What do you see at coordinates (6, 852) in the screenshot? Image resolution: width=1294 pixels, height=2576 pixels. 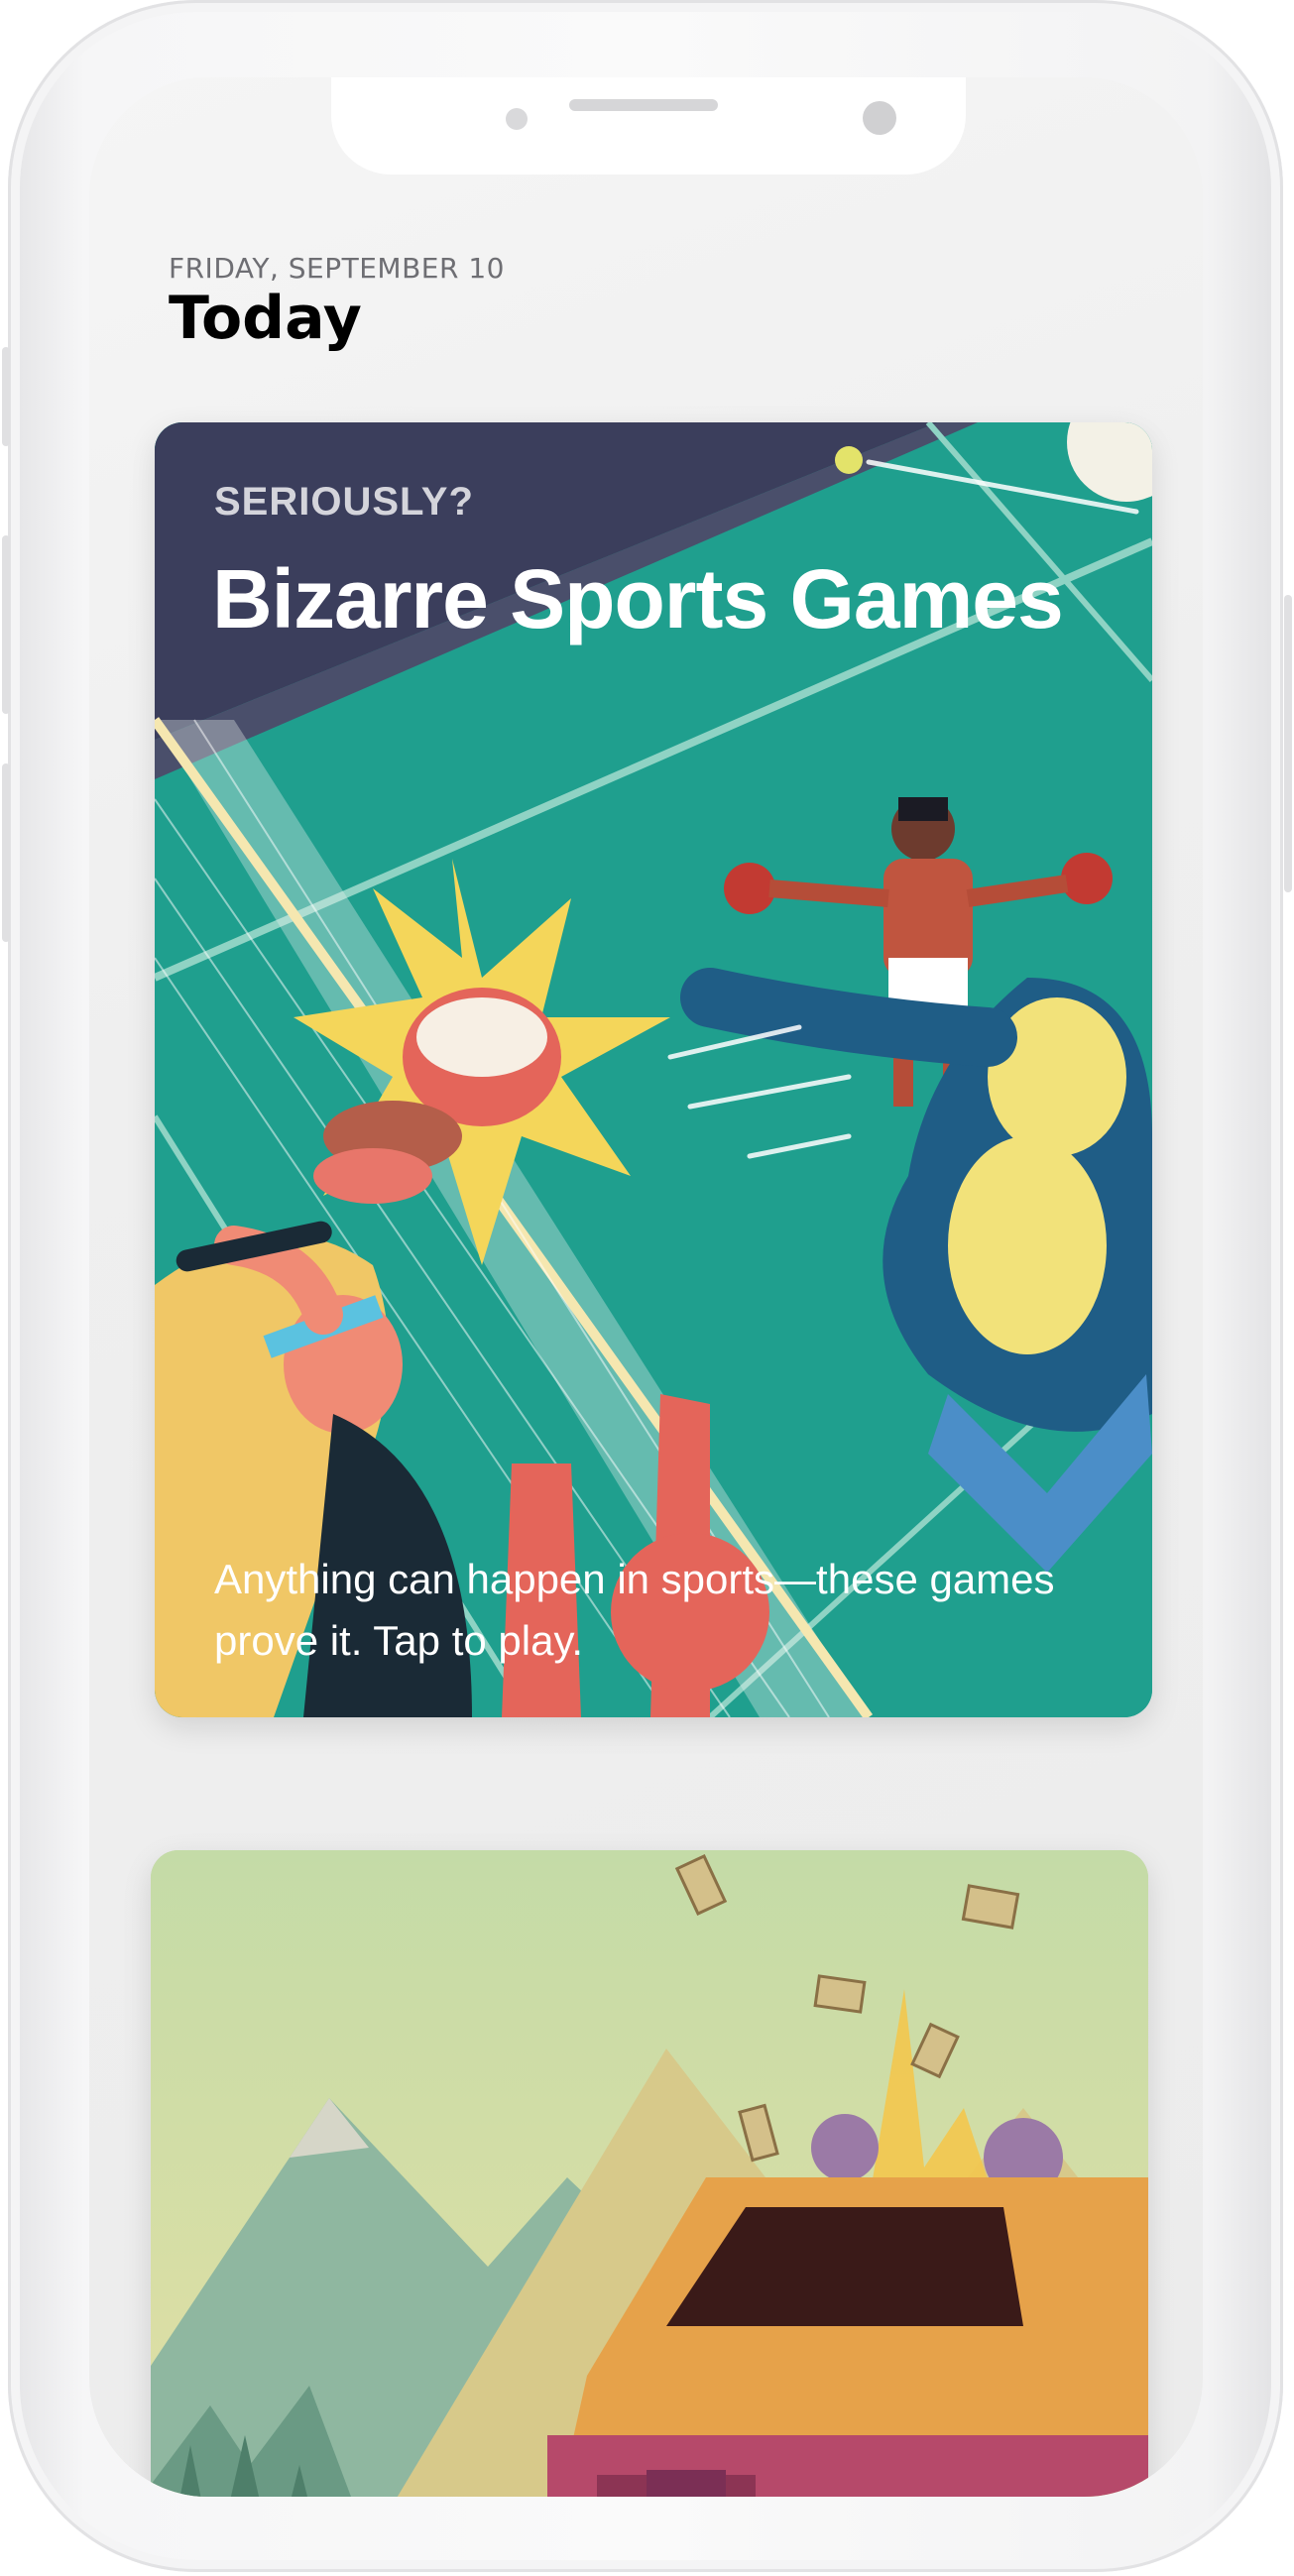 I see `volume-down-button` at bounding box center [6, 852].